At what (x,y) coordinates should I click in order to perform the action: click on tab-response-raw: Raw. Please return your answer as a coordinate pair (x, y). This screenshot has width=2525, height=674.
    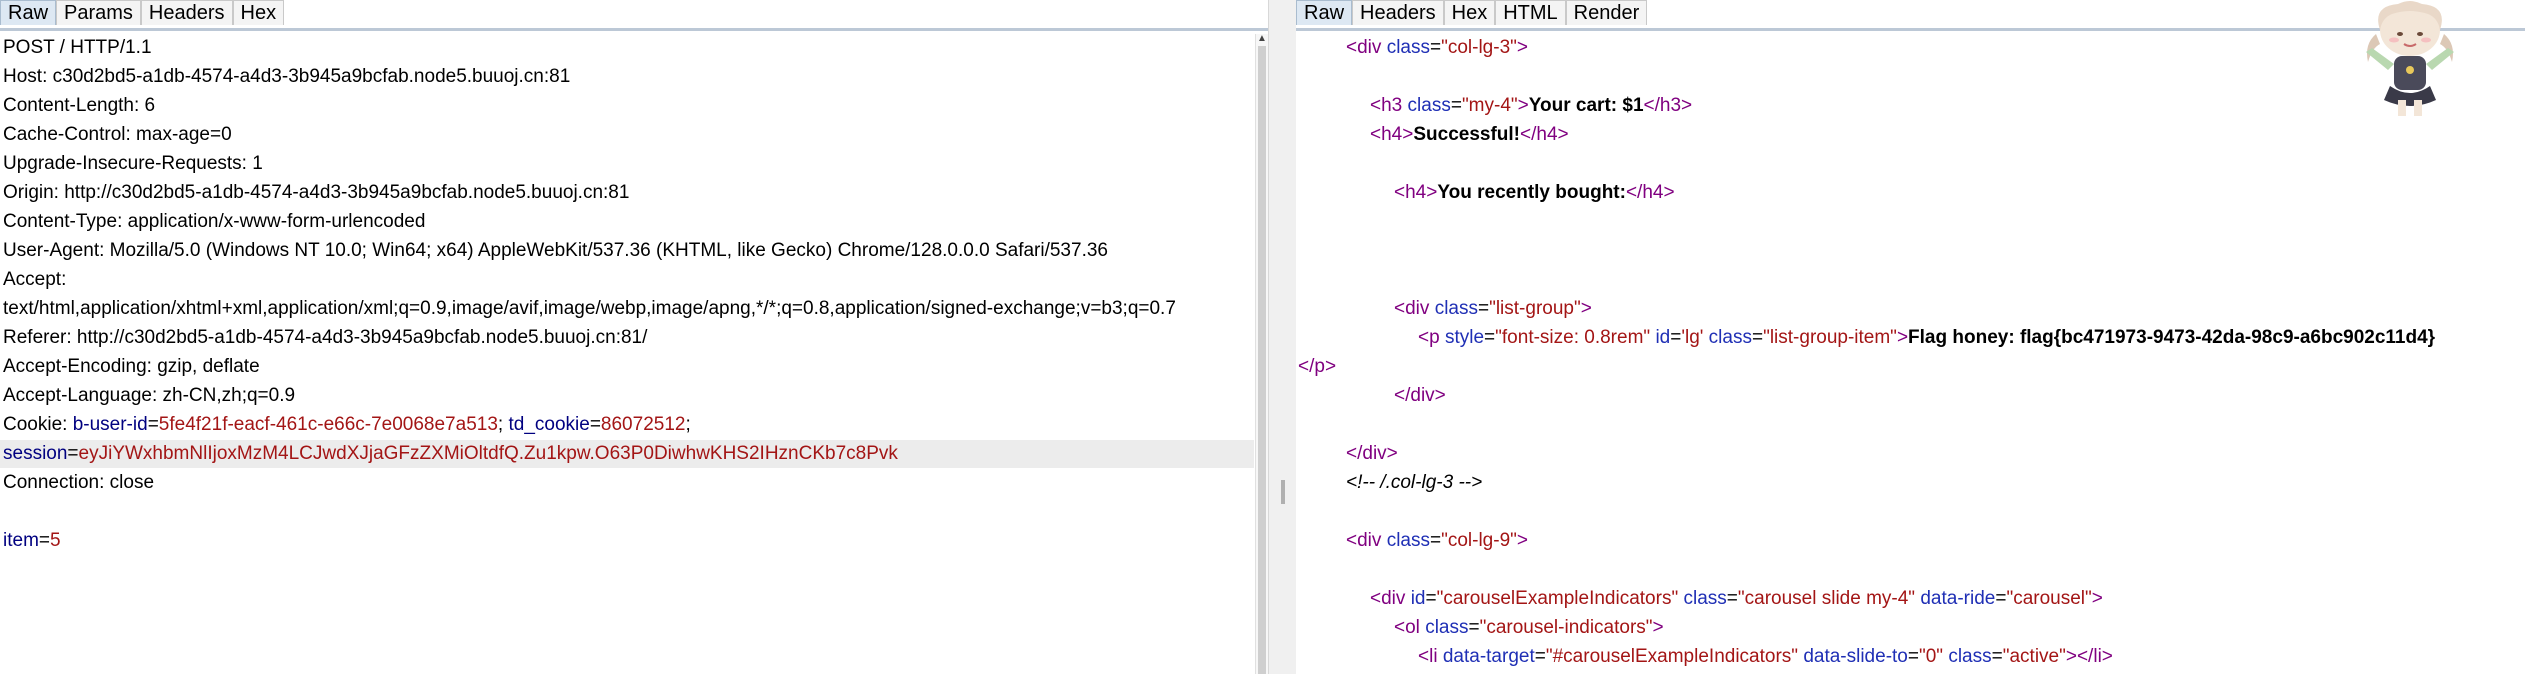
    Looking at the image, I should click on (1324, 12).